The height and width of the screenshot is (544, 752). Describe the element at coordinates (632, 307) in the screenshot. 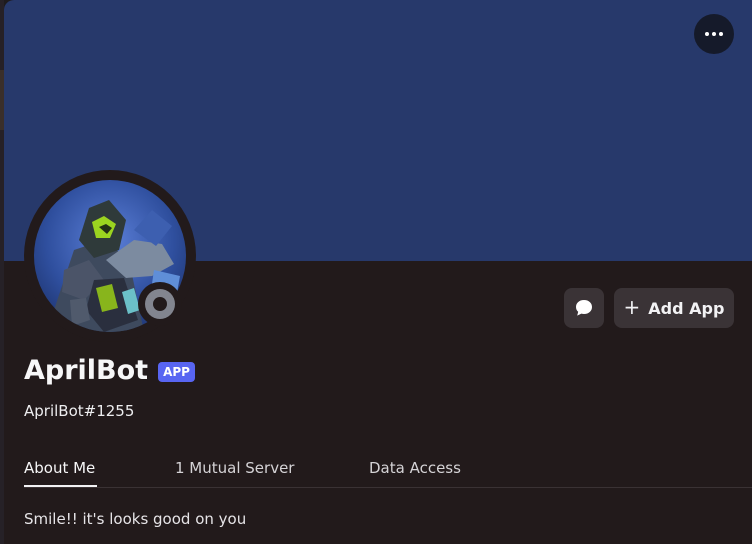

I see `plus-icon: +` at that location.